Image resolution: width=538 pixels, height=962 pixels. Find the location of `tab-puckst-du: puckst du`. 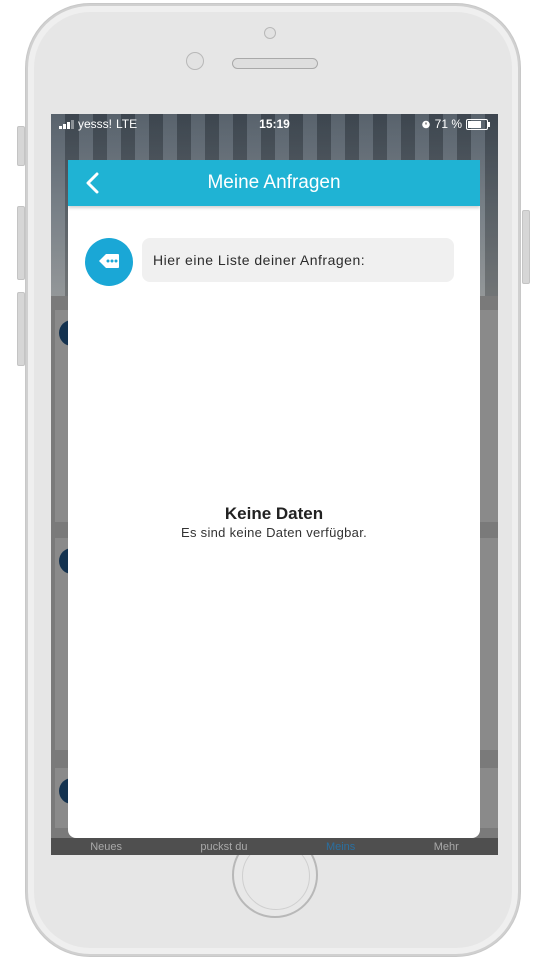

tab-puckst-du: puckst du is located at coordinates (223, 847).